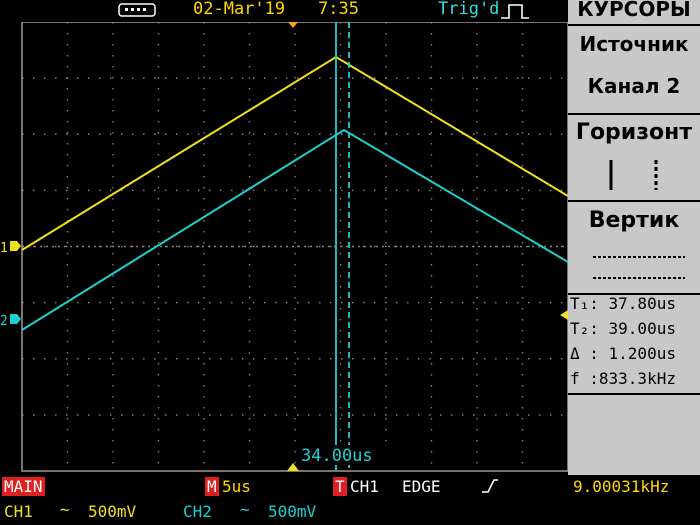  Describe the element at coordinates (634, 132) in the screenshot. I see `horizontal-cursor-label: Горизонт` at that location.